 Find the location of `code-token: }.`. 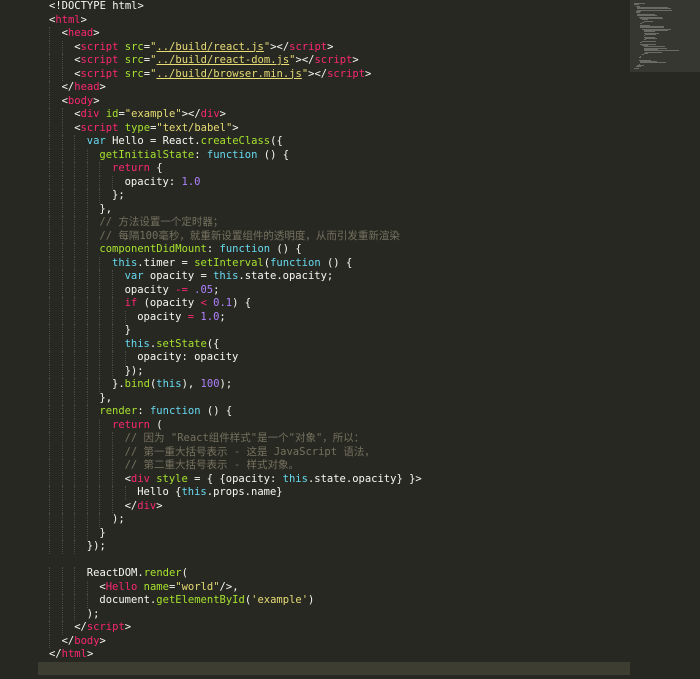

code-token: }. is located at coordinates (118, 384).